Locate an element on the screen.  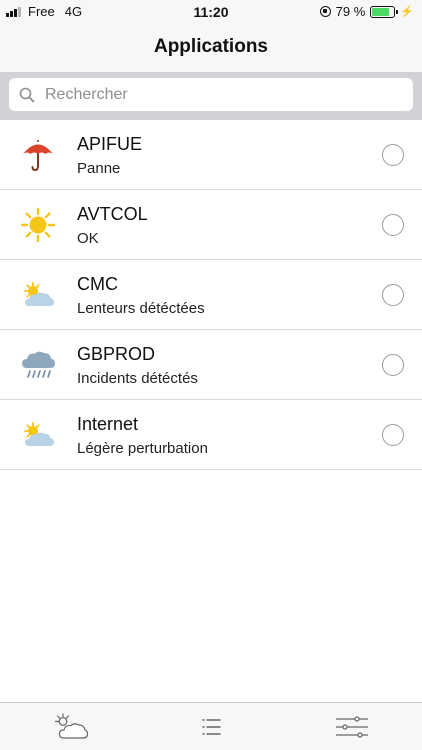
charging-icon: ⚡ is located at coordinates (407, 12).